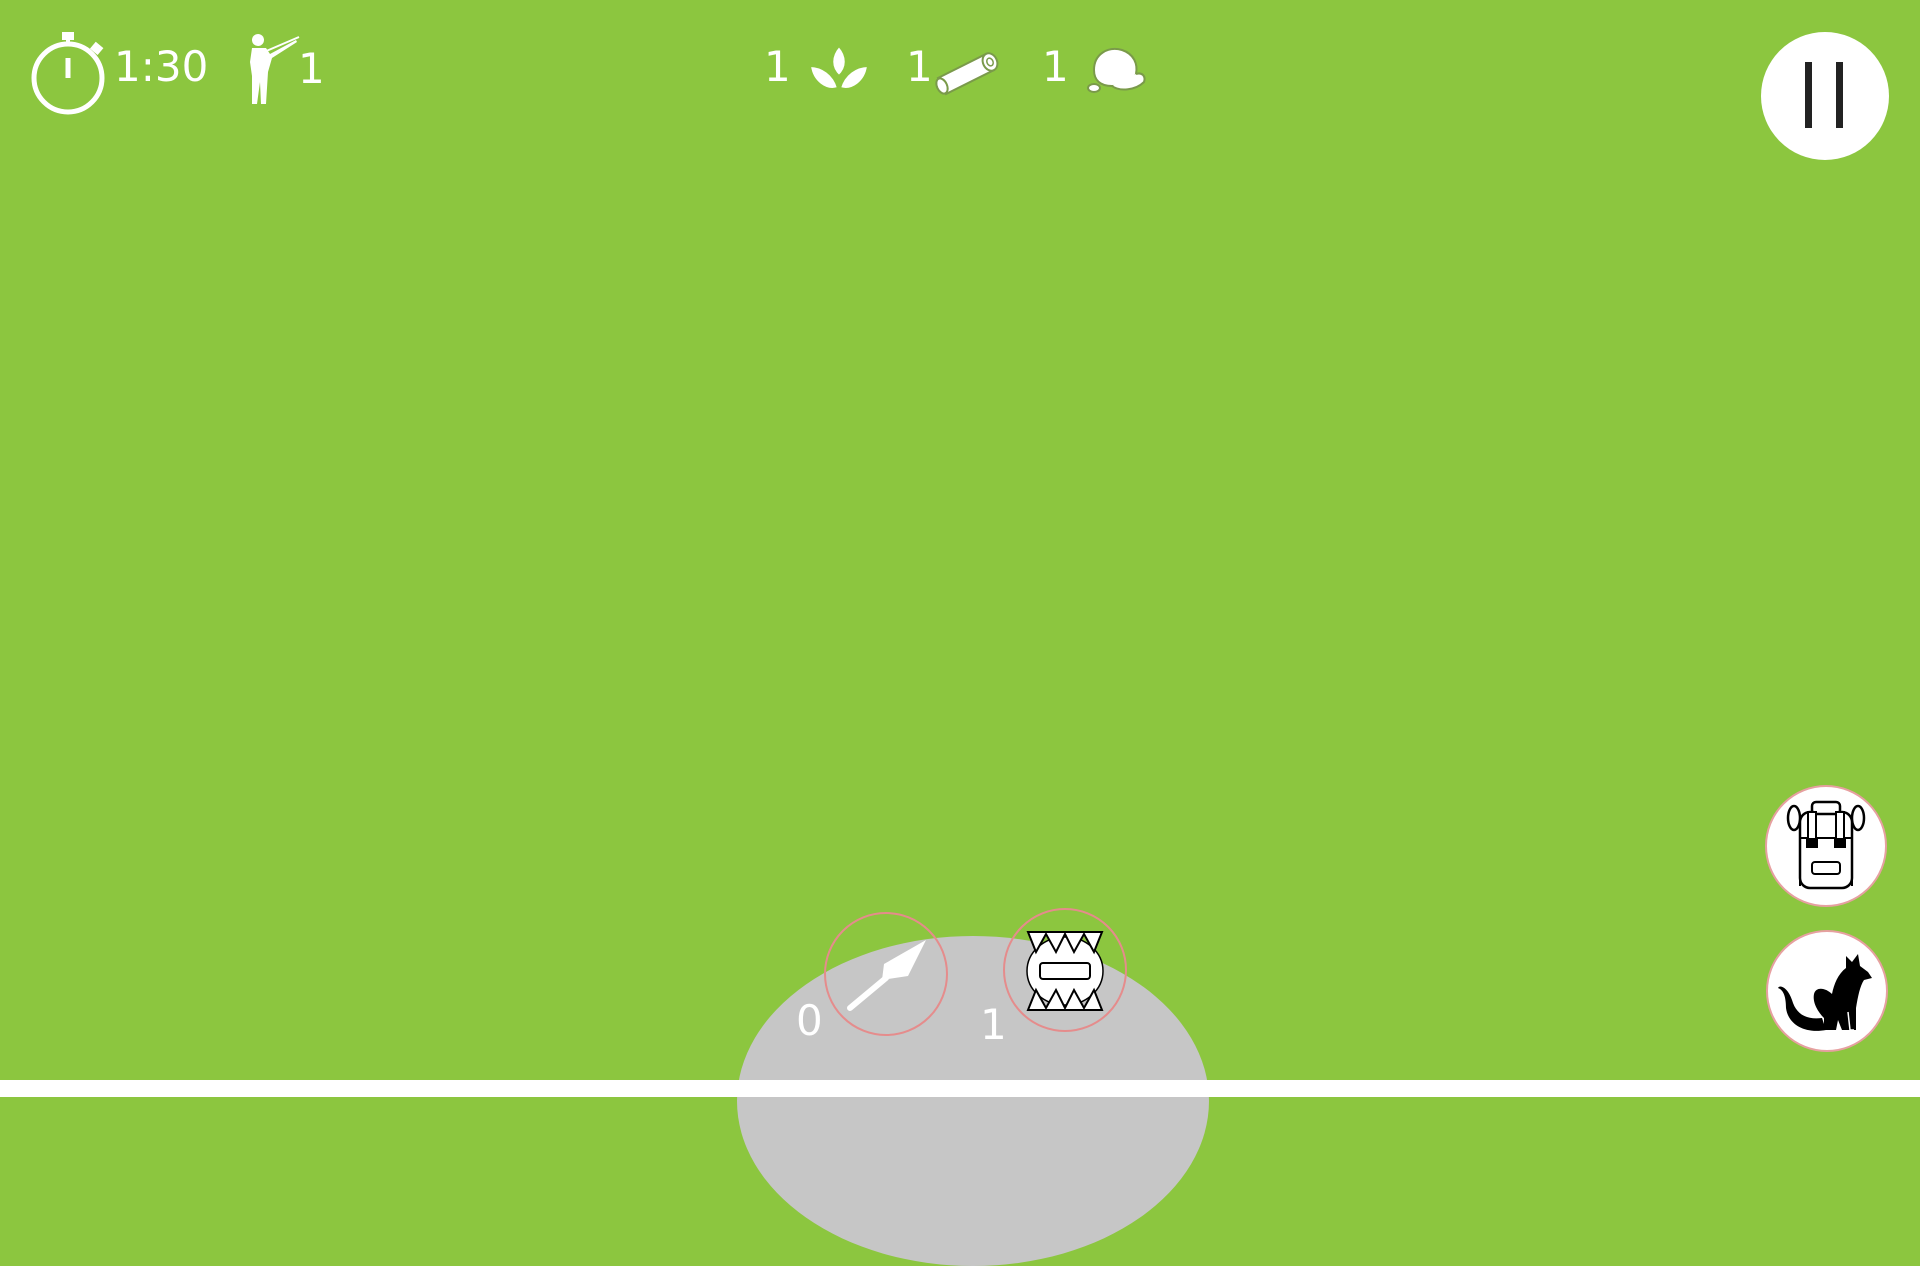  I want to click on hud-timer, so click(70, 72).